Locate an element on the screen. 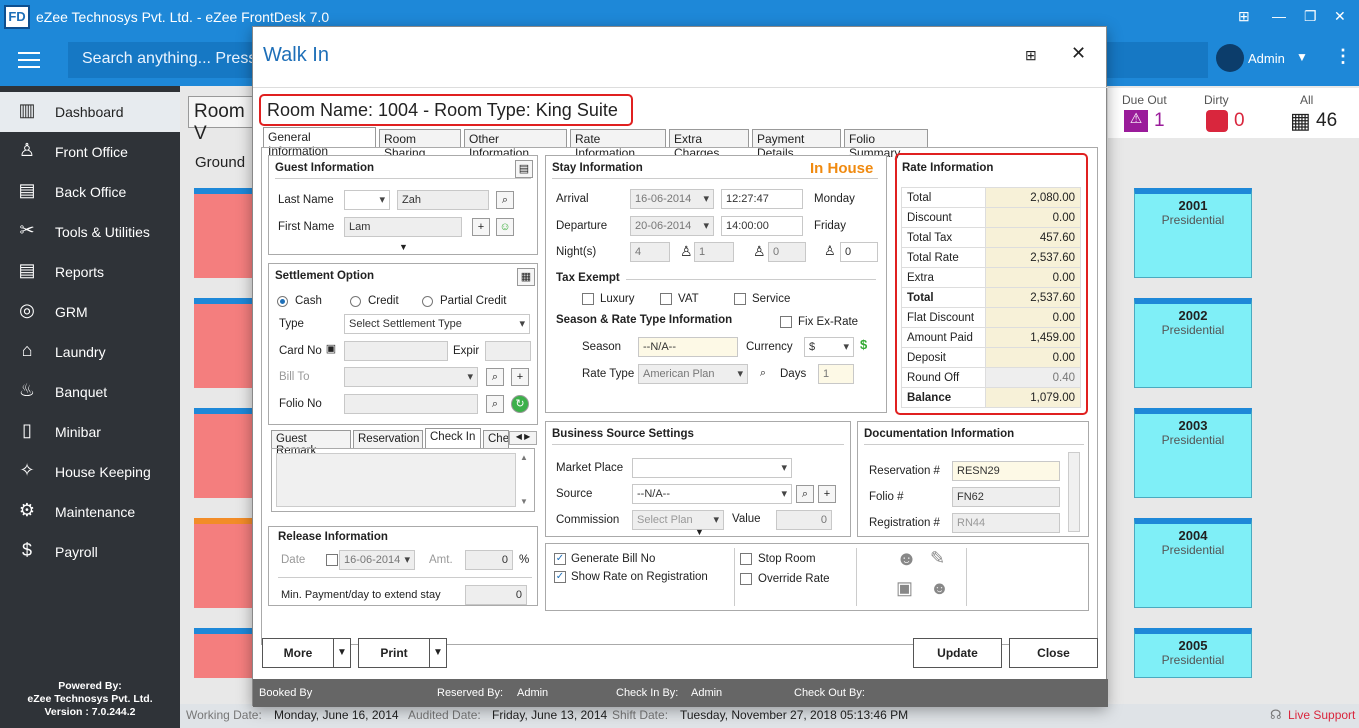 The image size is (1359, 728). live-support-link: Live Support is located at coordinates (1321, 715).